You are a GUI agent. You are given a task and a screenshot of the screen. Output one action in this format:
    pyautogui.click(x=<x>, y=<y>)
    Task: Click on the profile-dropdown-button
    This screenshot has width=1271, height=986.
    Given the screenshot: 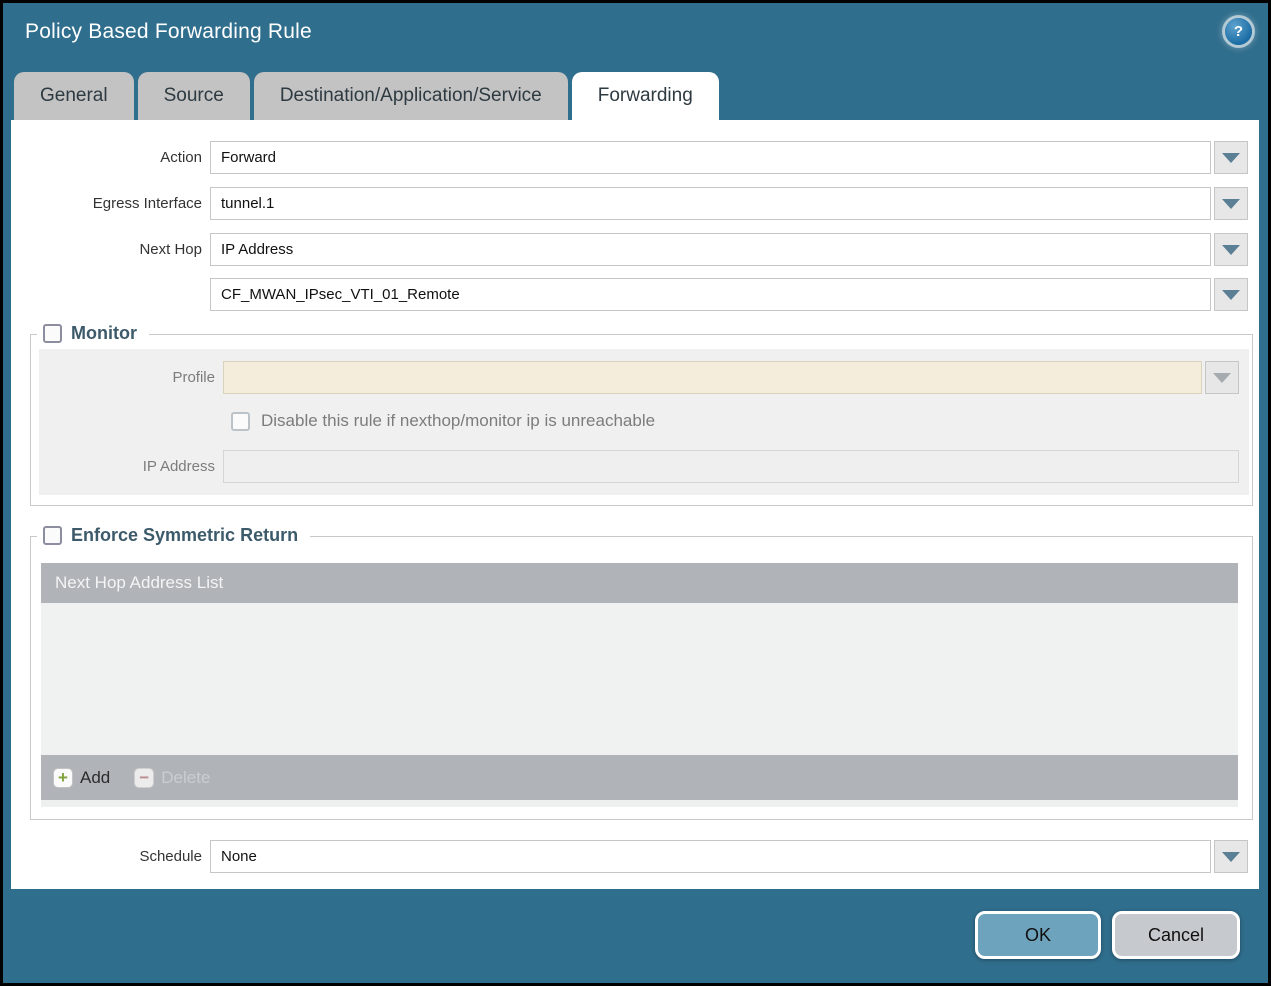 What is the action you would take?
    pyautogui.click(x=1222, y=377)
    